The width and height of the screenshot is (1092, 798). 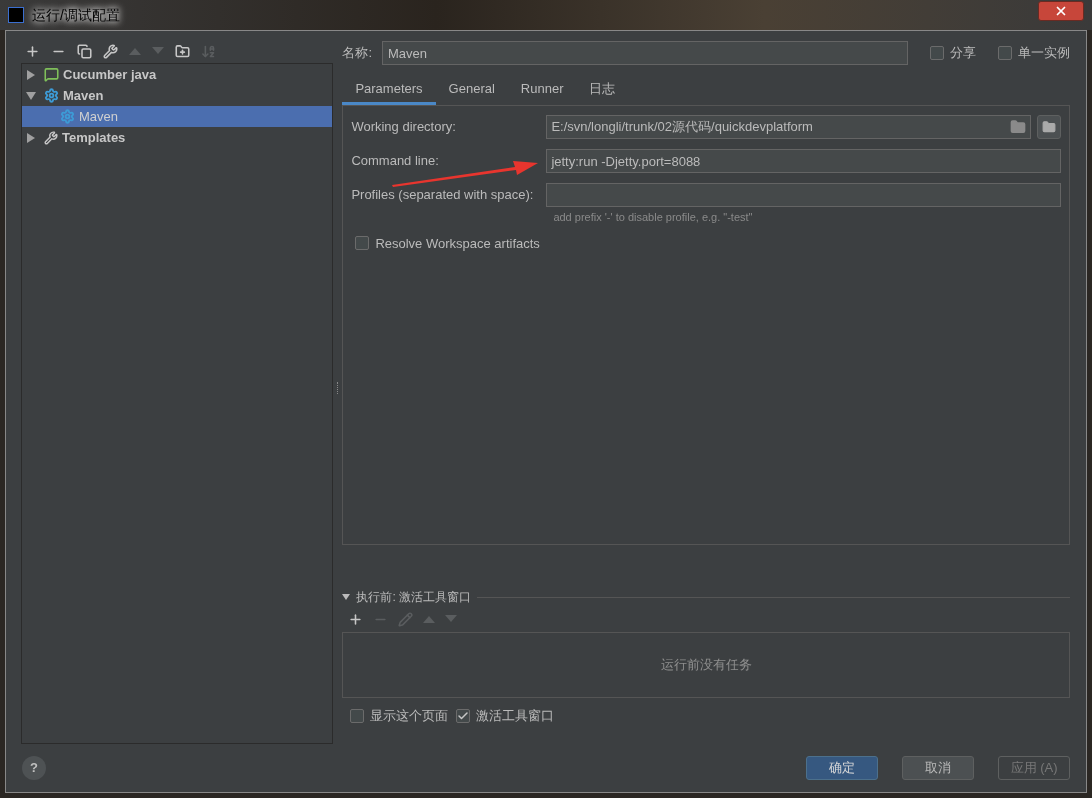 What do you see at coordinates (706, 665) in the screenshot?
I see `empty-text: 运行前没有任务` at bounding box center [706, 665].